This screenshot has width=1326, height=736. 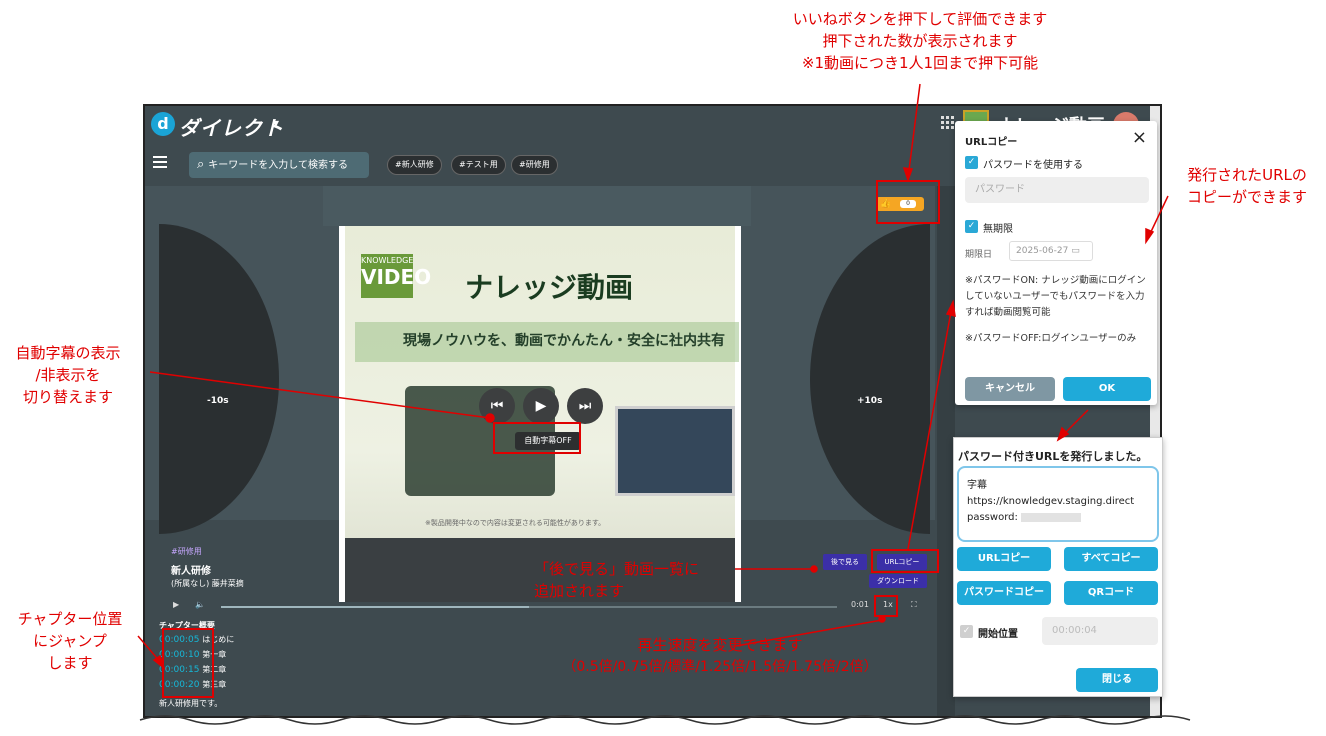 I want to click on annotation-line: 押下された数が表示されます, so click(x=920, y=41).